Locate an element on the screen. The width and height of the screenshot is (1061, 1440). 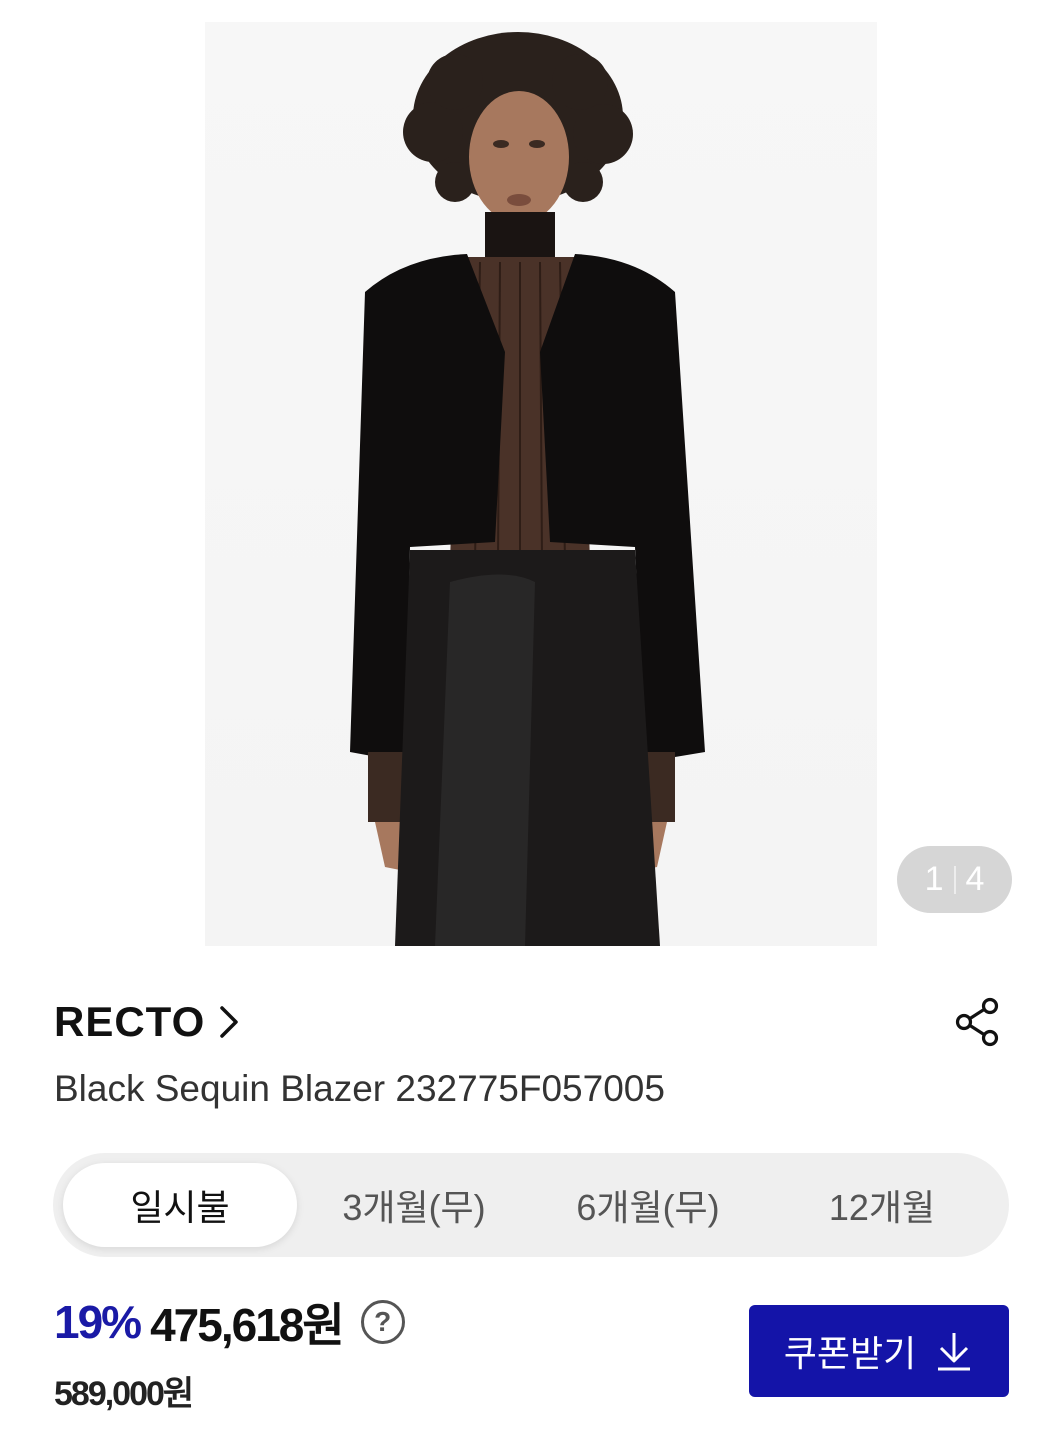
download-arrow-icon is located at coordinates (954, 1352).